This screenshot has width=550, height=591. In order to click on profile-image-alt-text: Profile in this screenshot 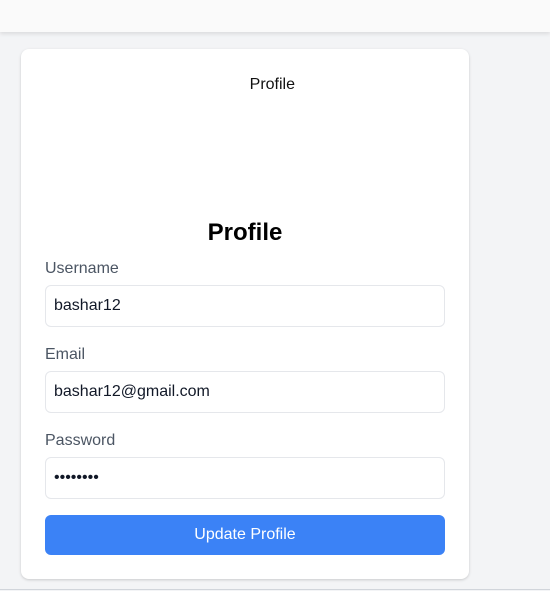, I will do `click(272, 84)`.